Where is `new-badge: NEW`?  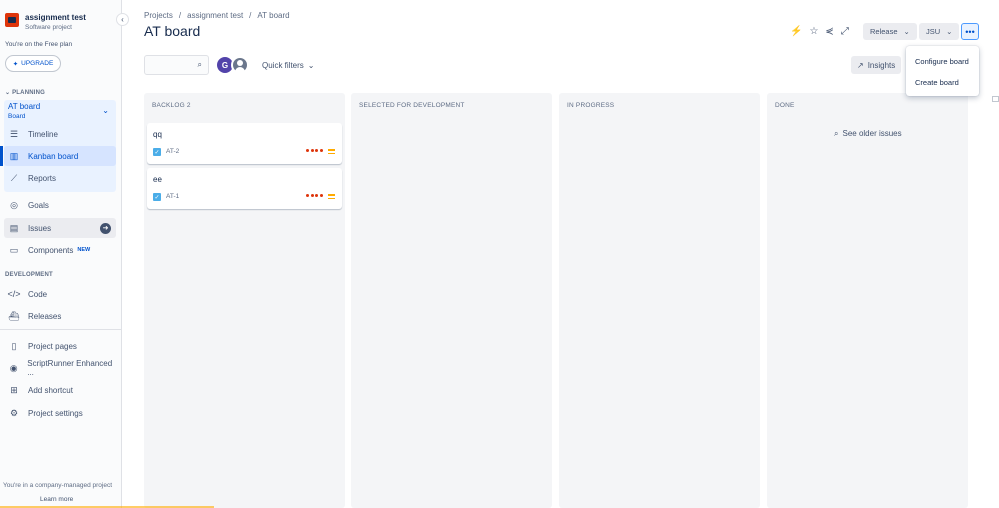
new-badge: NEW is located at coordinates (84, 250).